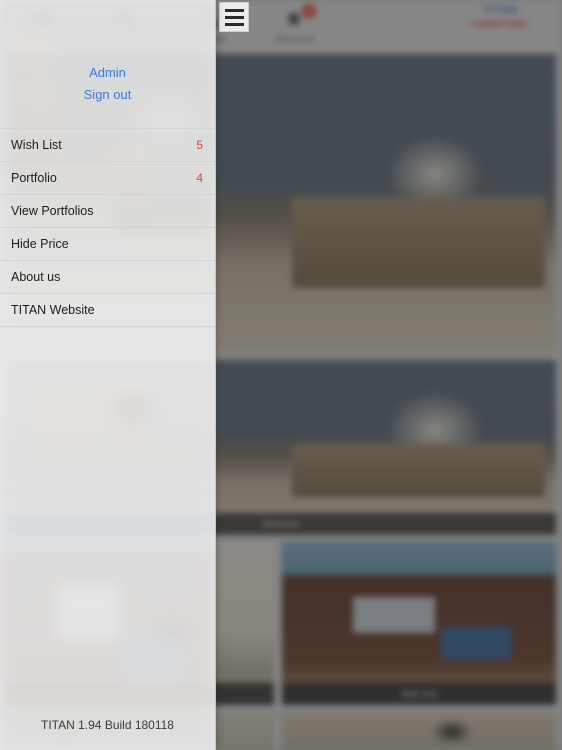 This screenshot has height=750, width=562. I want to click on drawer-item-label: TITAN Website, so click(53, 310).